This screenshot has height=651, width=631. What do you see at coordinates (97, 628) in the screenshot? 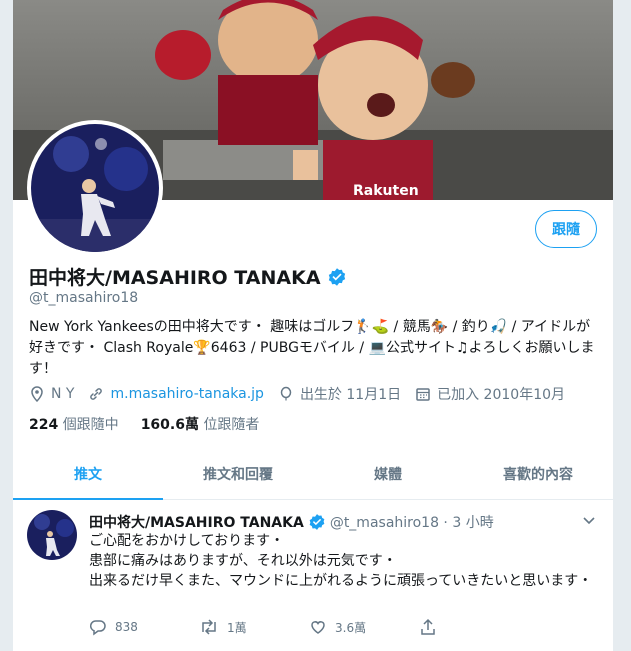
I see `reply-icon` at bounding box center [97, 628].